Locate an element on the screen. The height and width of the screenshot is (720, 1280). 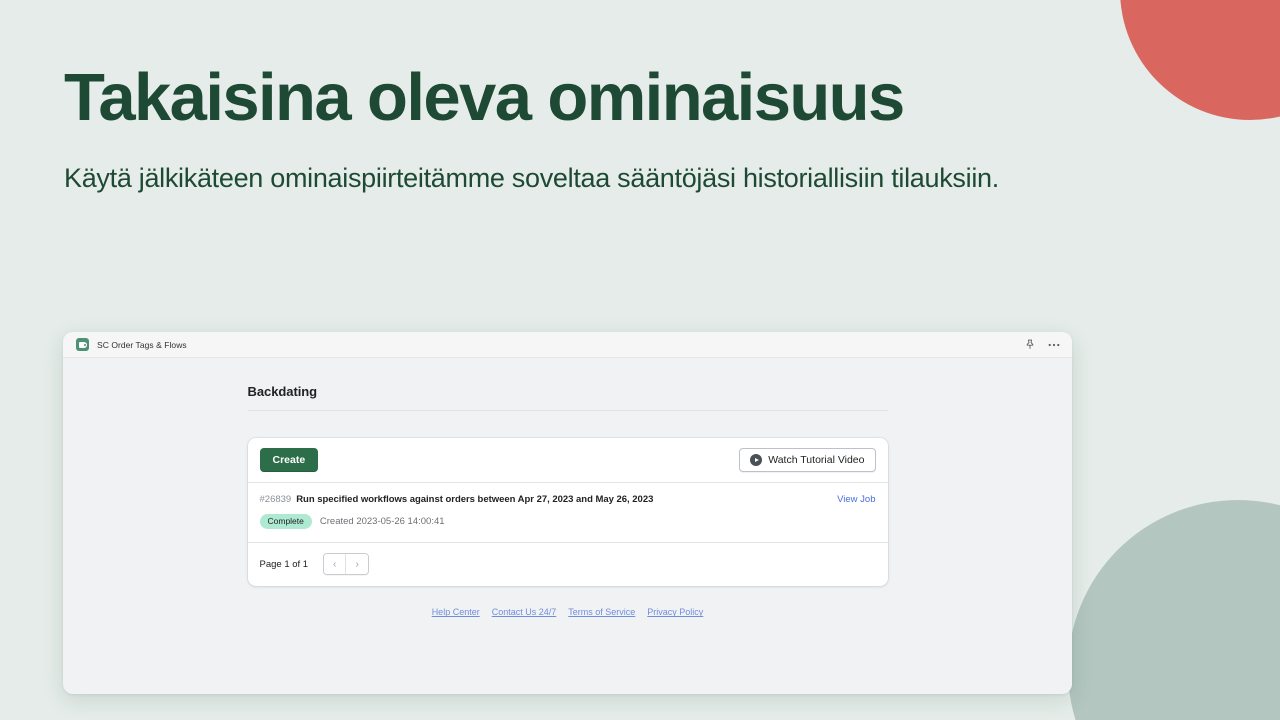
coral-circle-decoration is located at coordinates (1200, 60).